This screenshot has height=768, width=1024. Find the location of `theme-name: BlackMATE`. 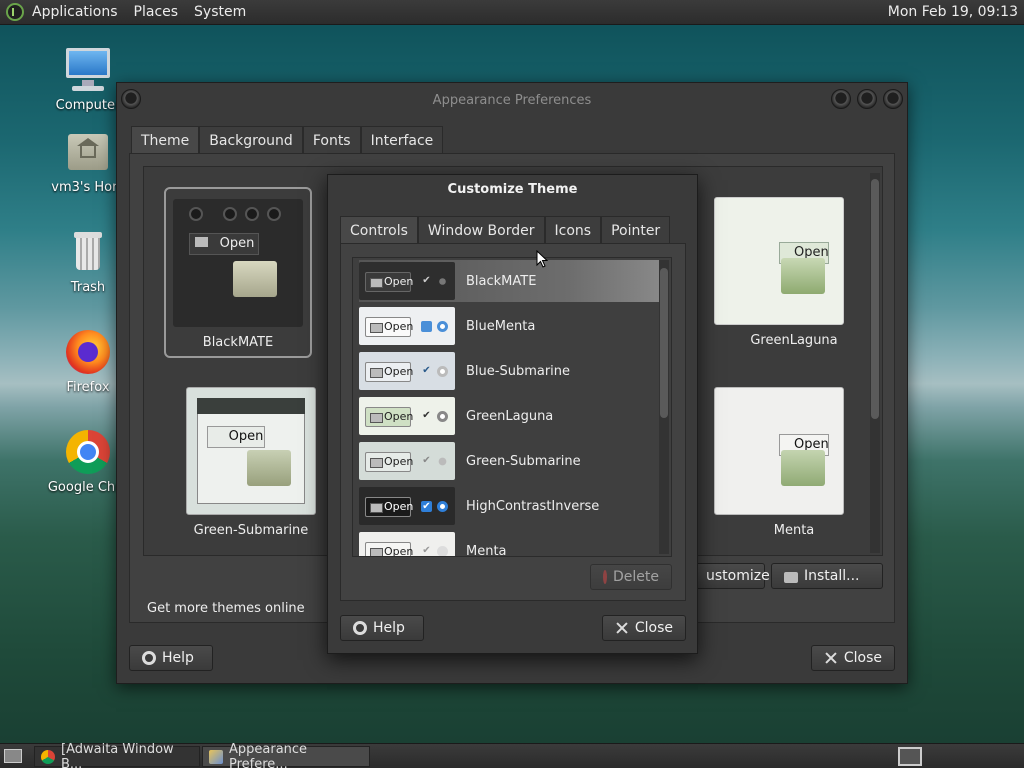

theme-name: BlackMATE is located at coordinates (238, 342).